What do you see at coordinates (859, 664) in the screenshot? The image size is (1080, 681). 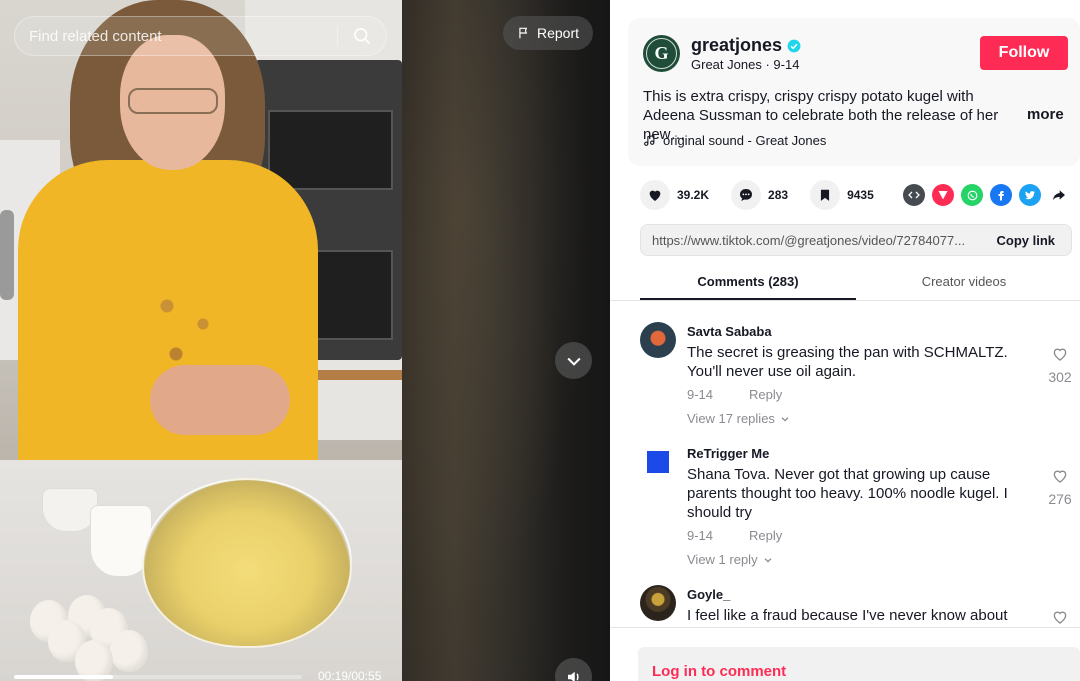 I see `login-to-comment-box: Log in to comment` at bounding box center [859, 664].